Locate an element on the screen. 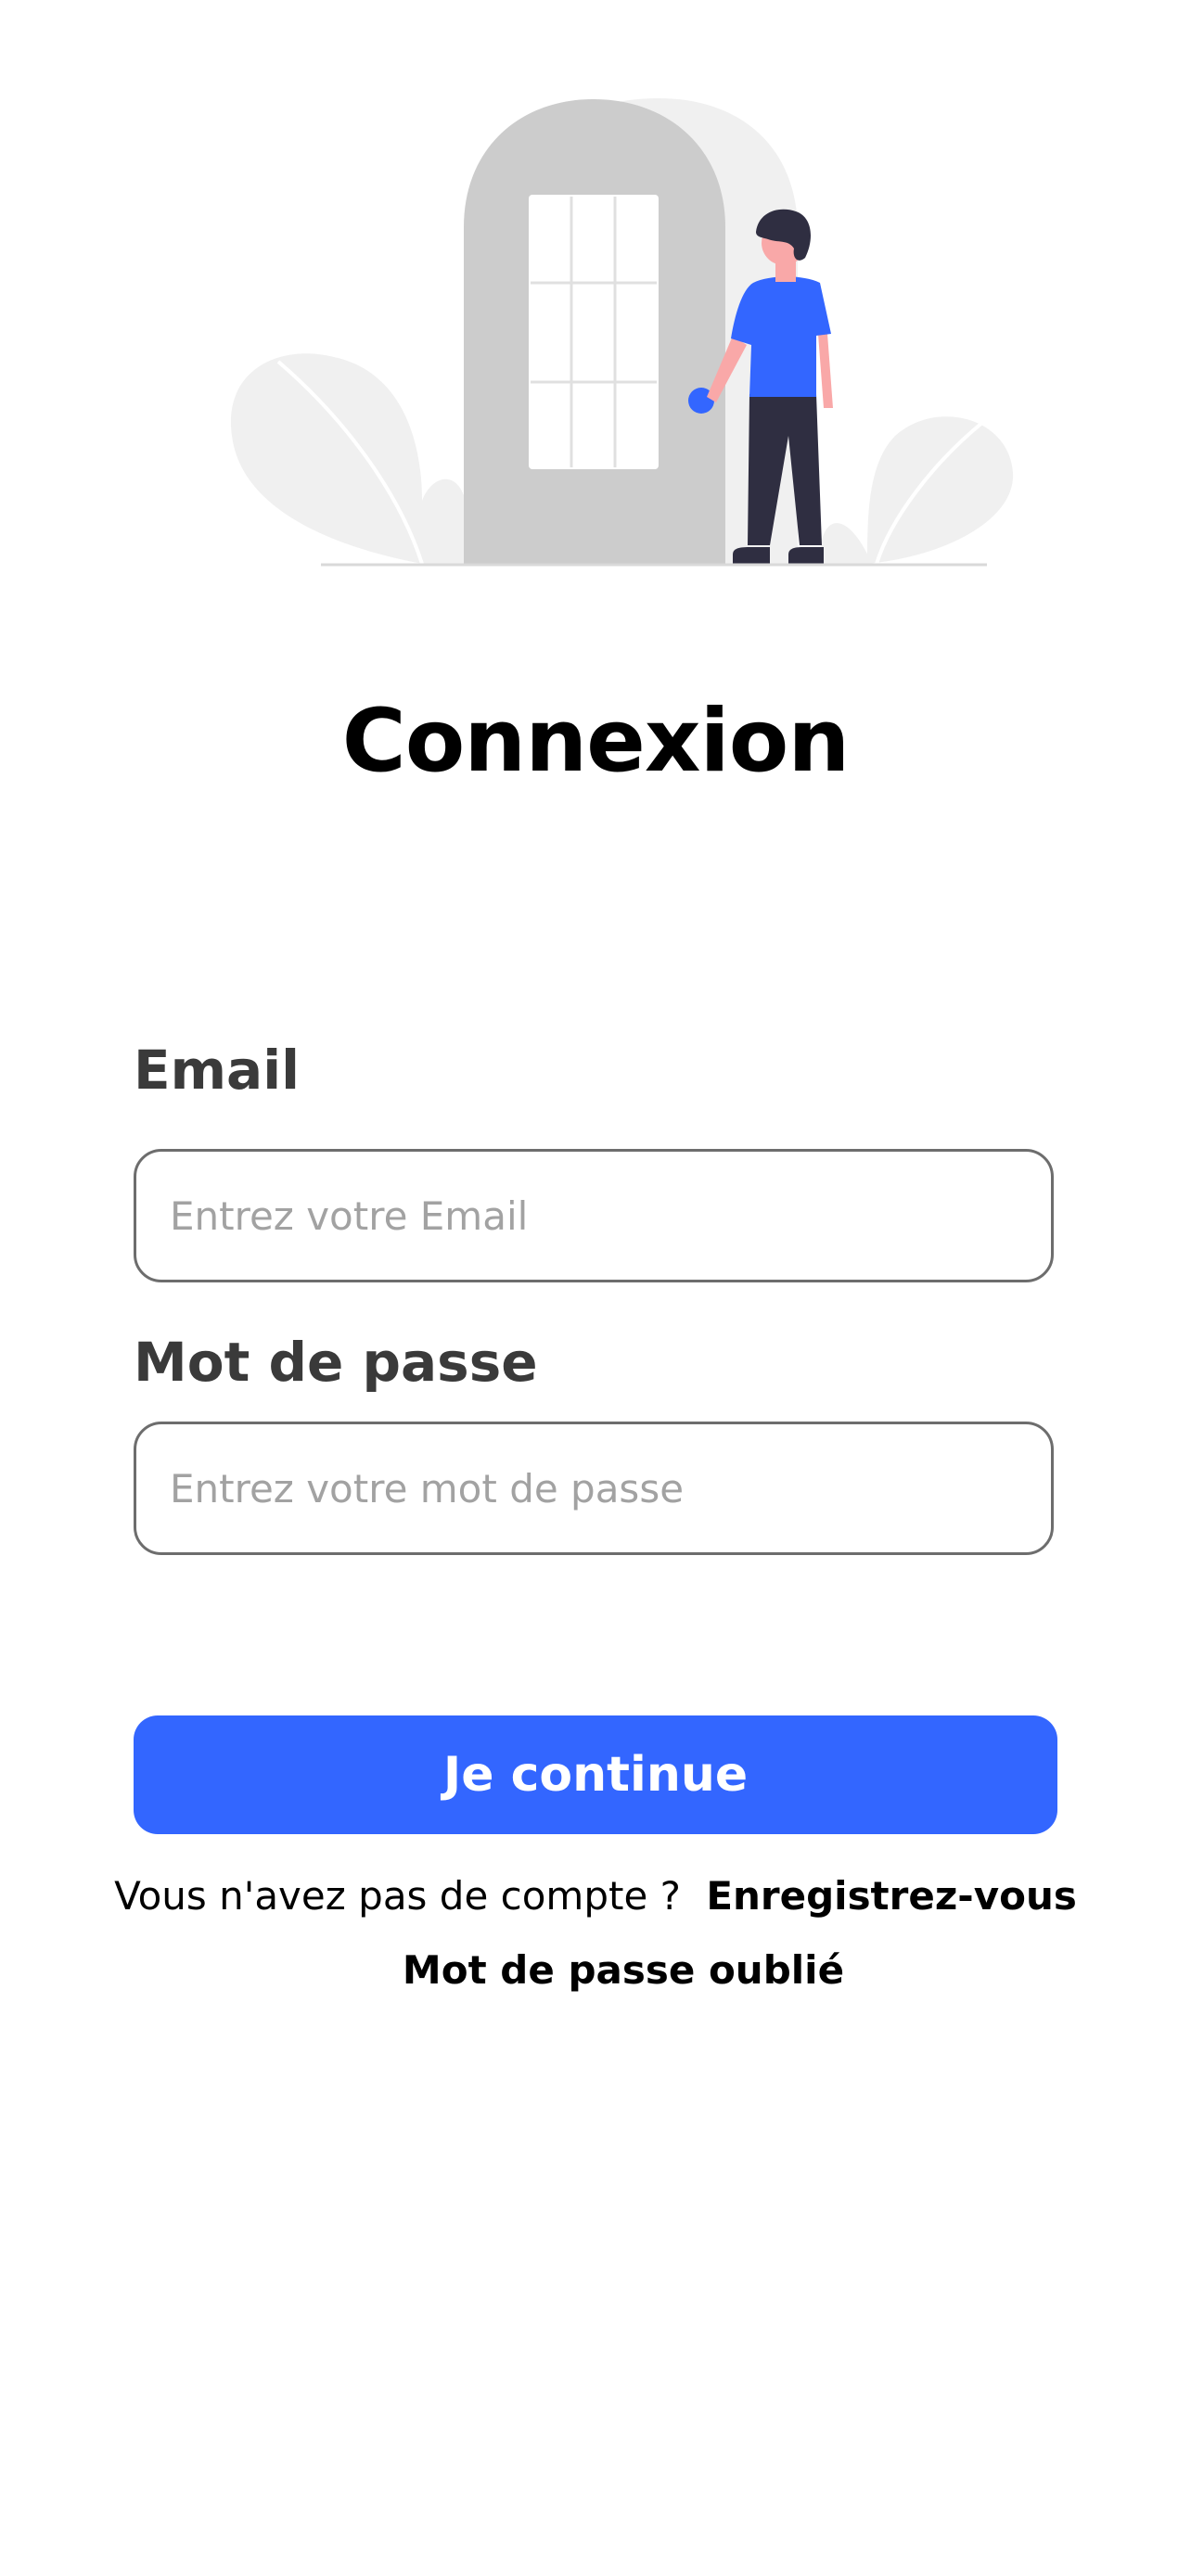  email-field is located at coordinates (594, 1216).